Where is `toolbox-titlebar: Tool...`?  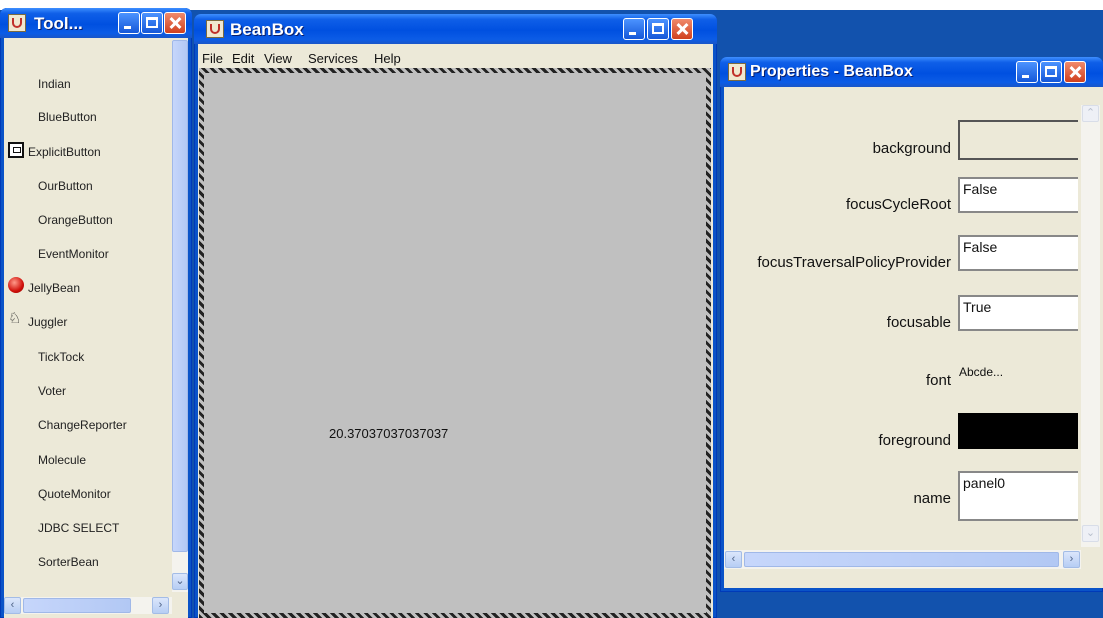
toolbox-titlebar: Tool... is located at coordinates (96, 23).